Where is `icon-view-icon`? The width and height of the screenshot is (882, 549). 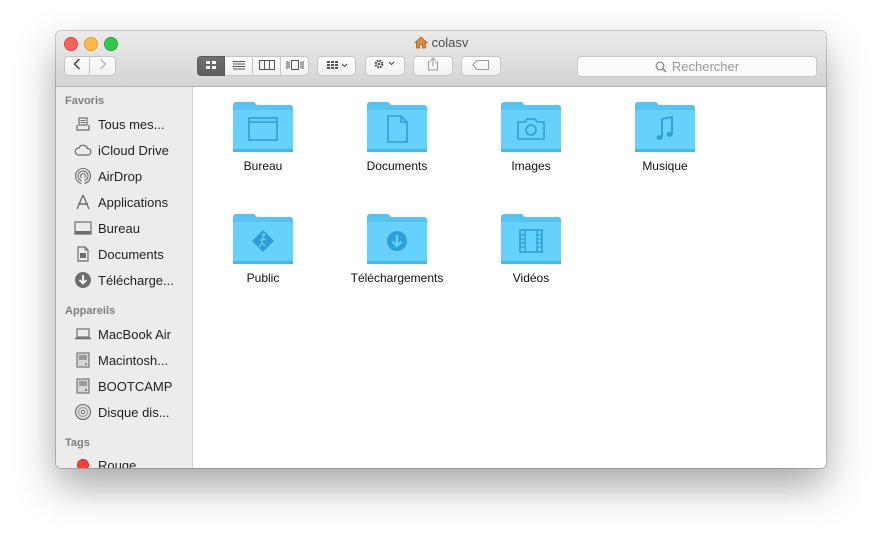
icon-view-icon is located at coordinates (211, 66).